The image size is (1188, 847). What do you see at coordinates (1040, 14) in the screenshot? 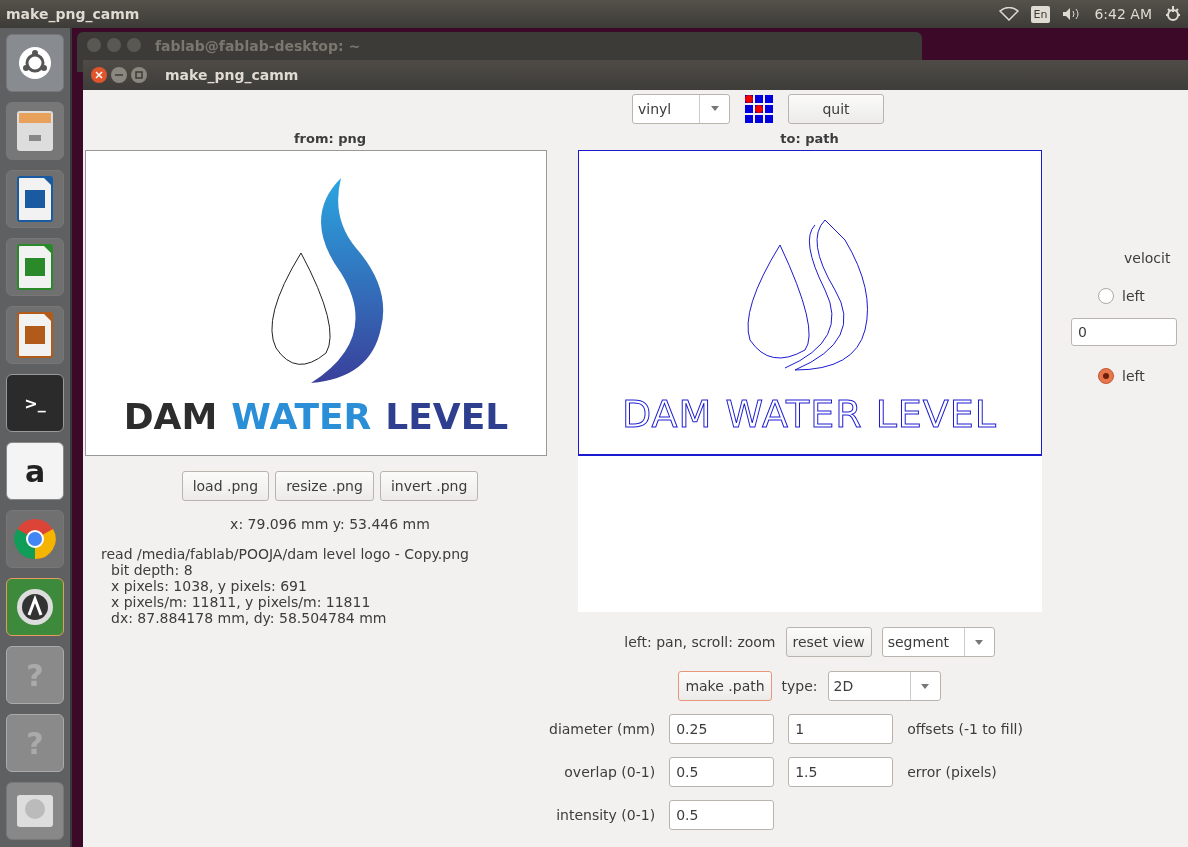
I see `keyboard-layout-indicator: En` at bounding box center [1040, 14].